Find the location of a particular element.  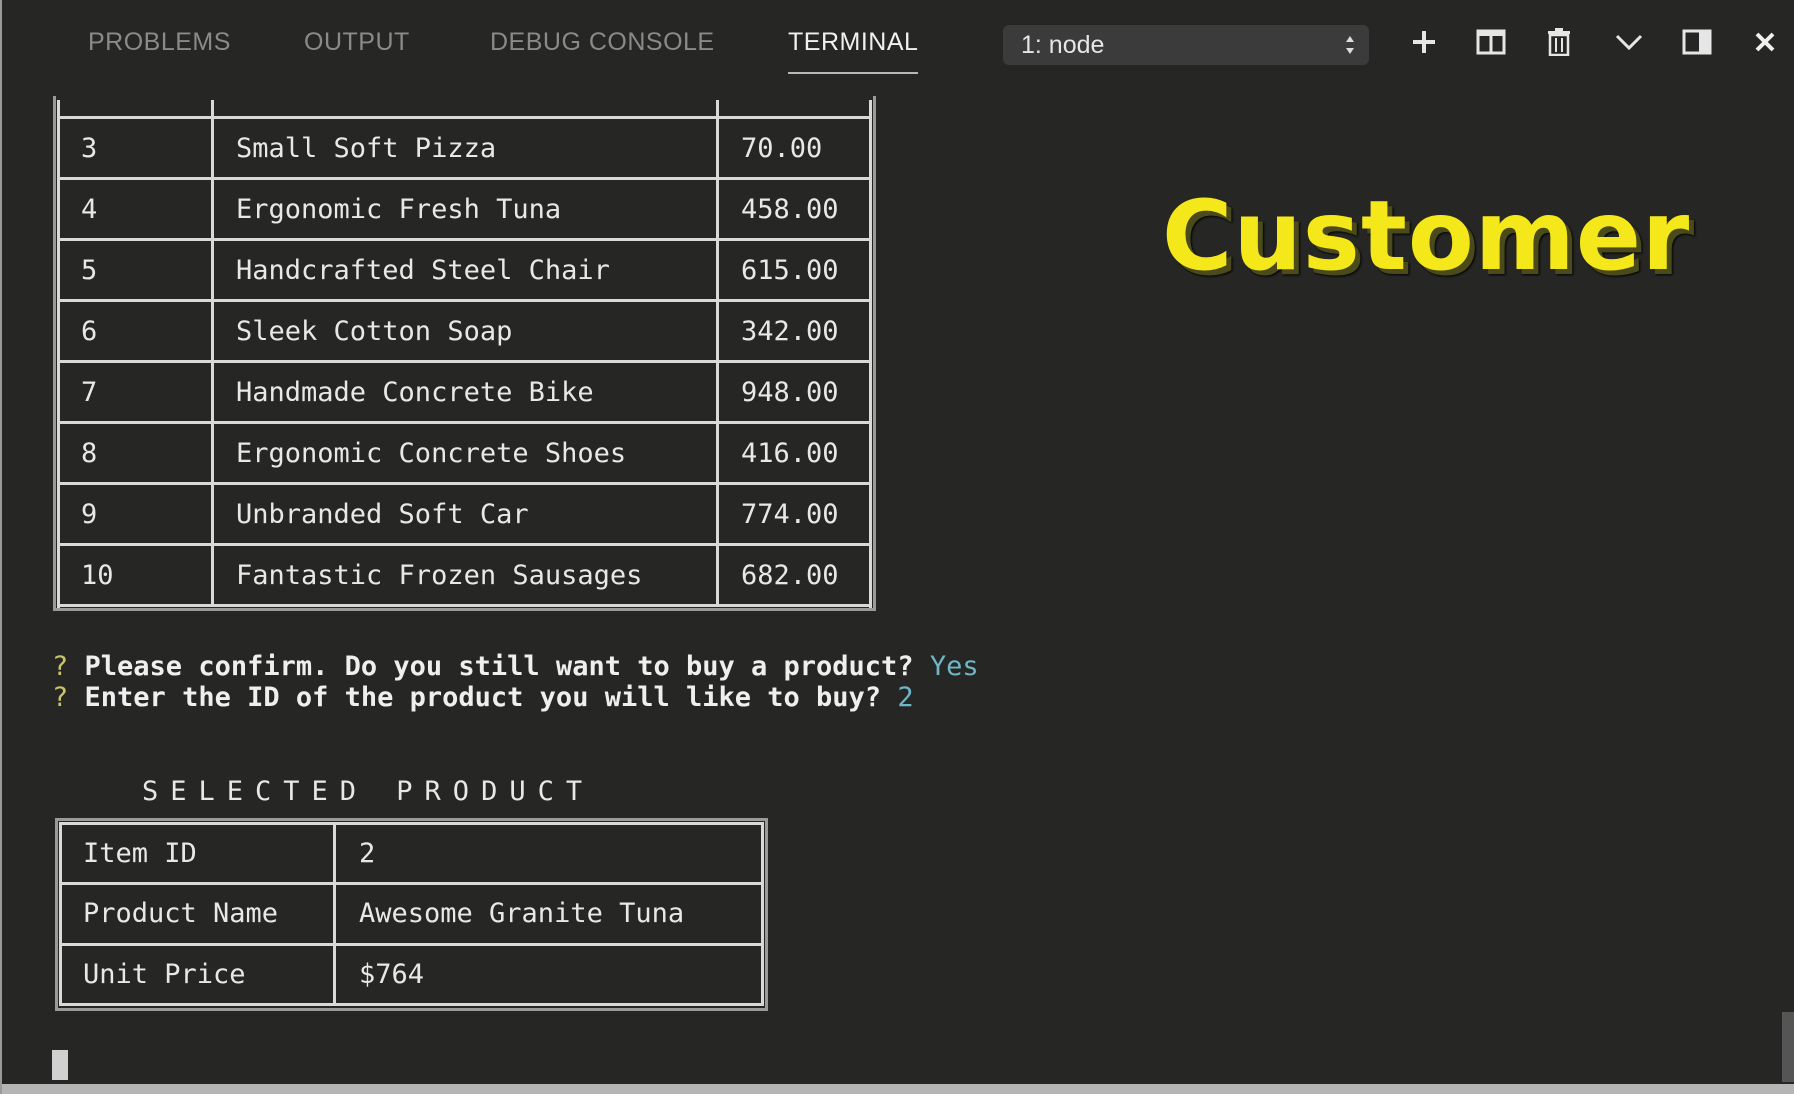

product-name: Unbranded Soft Car is located at coordinates (382, 514).